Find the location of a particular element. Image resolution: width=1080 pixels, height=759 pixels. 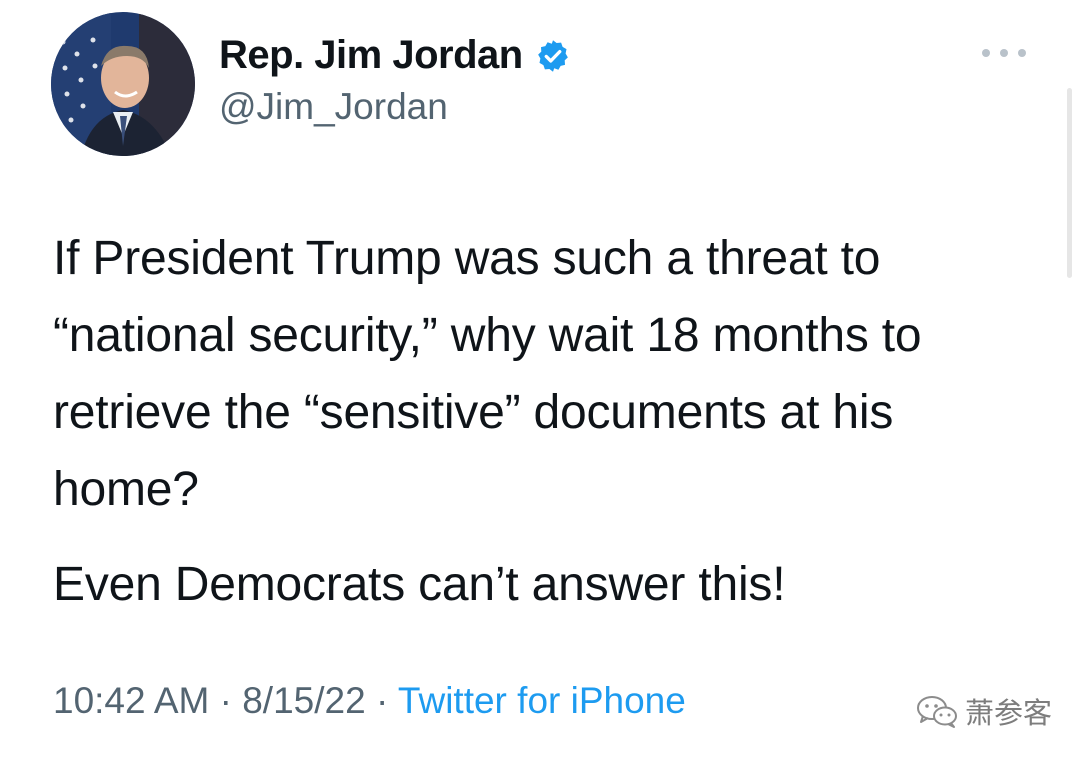

tweet-date: 8/15/22 is located at coordinates (303, 700).